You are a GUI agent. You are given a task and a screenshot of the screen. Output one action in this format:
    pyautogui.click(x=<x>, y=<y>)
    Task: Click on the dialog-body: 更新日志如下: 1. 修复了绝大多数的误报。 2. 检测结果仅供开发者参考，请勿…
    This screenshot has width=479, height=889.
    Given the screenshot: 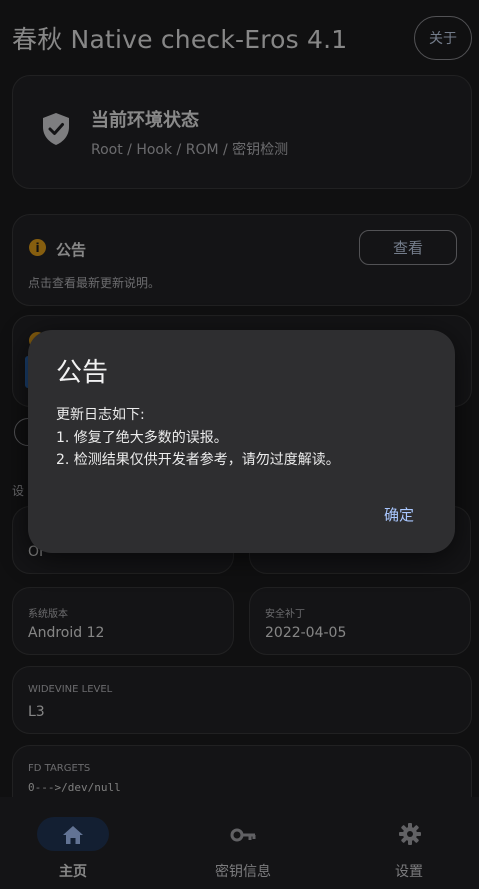 What is the action you would take?
    pyautogui.click(x=198, y=438)
    